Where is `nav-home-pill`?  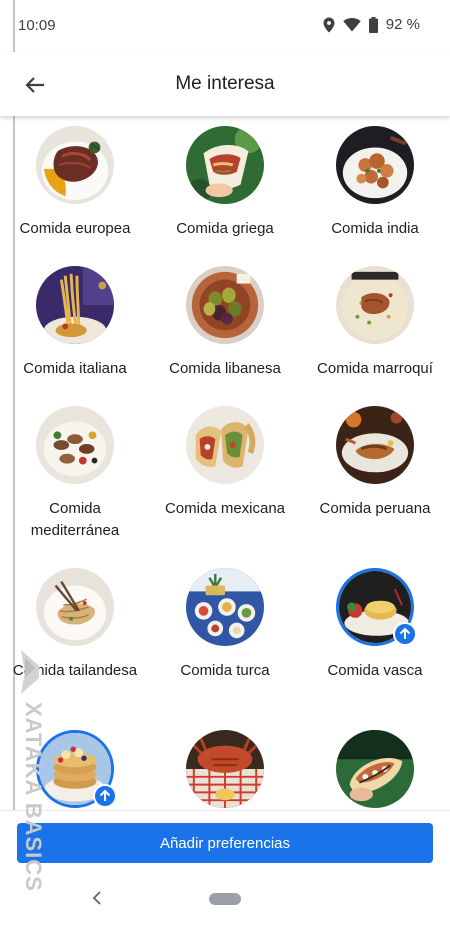 nav-home-pill is located at coordinates (225, 899).